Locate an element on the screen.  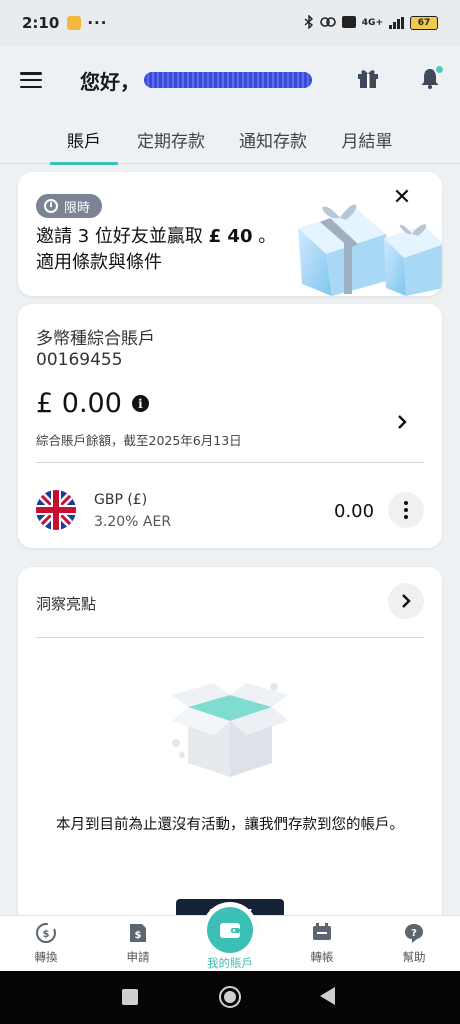
promo-terms-link: 適用條款與條件 is located at coordinates (156, 263).